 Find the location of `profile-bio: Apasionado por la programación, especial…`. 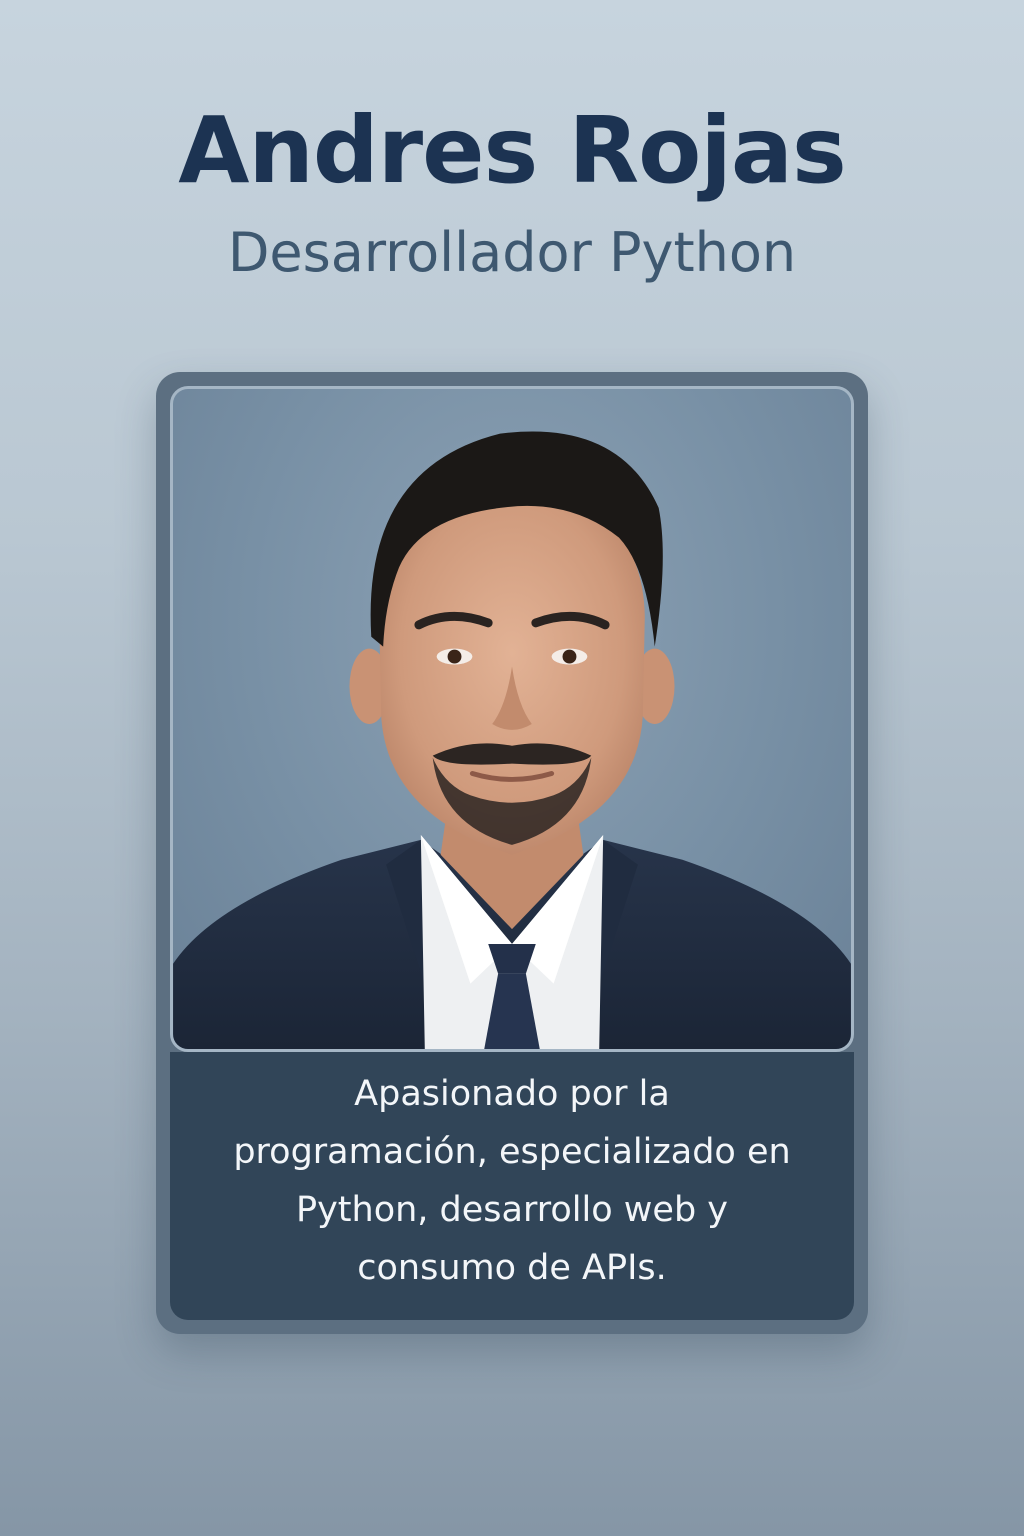

profile-bio: Apasionado por la programación, especial… is located at coordinates (512, 1181).